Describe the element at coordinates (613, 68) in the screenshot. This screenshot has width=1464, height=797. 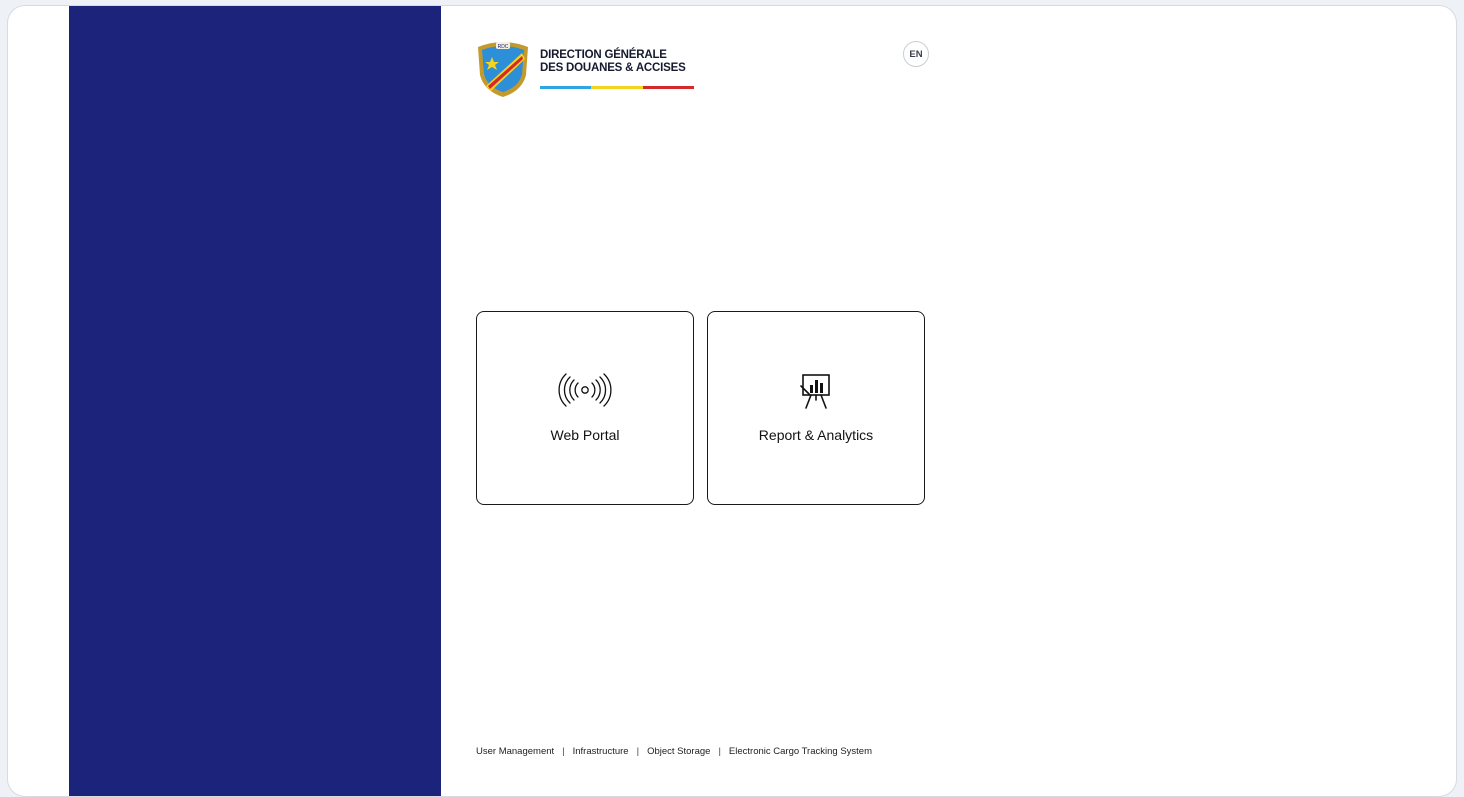
I see `brand-name-line2: DES DOUANES & ACCISES` at that location.